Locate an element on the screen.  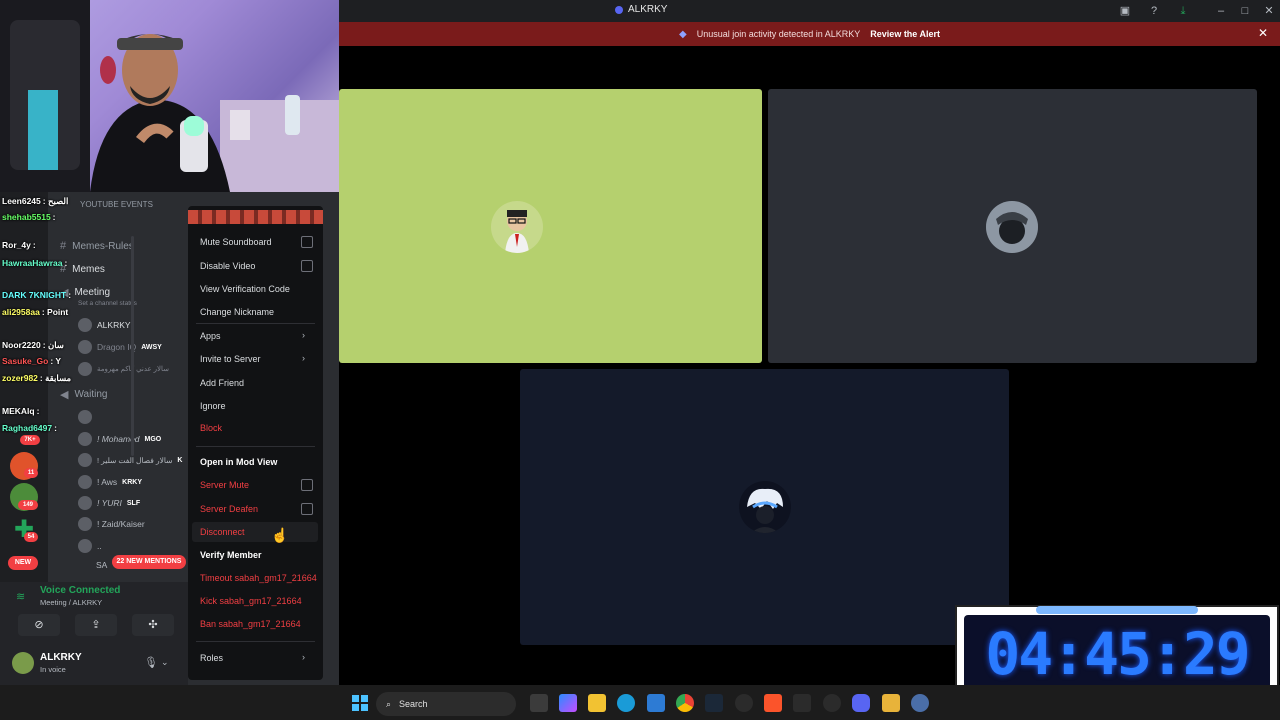
new-mentions-button: 22 NEW MENTIONS is located at coordinates (149, 562).